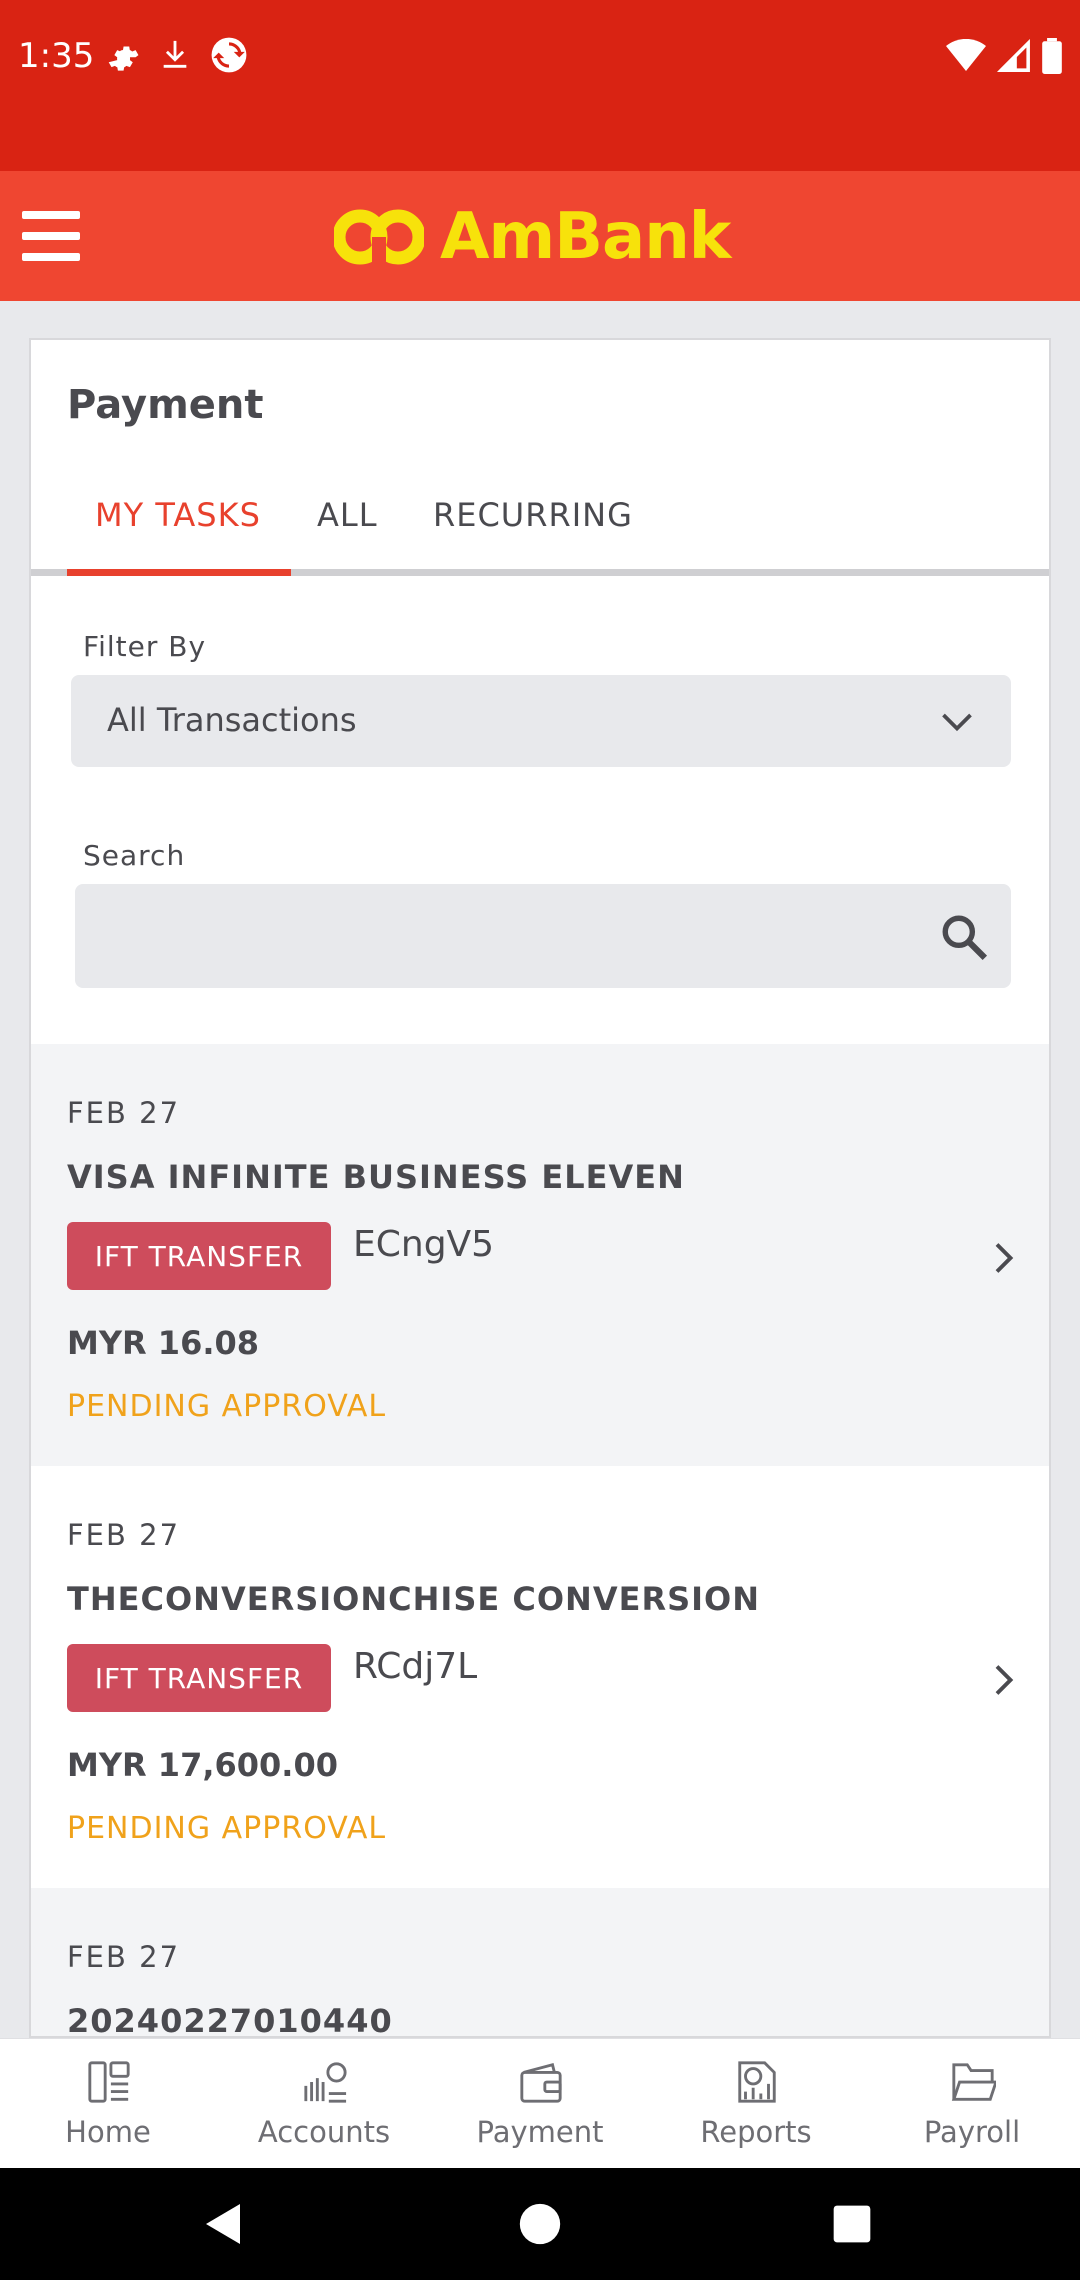 The image size is (1080, 2280). I want to click on nav-label: Payroll, so click(972, 2132).